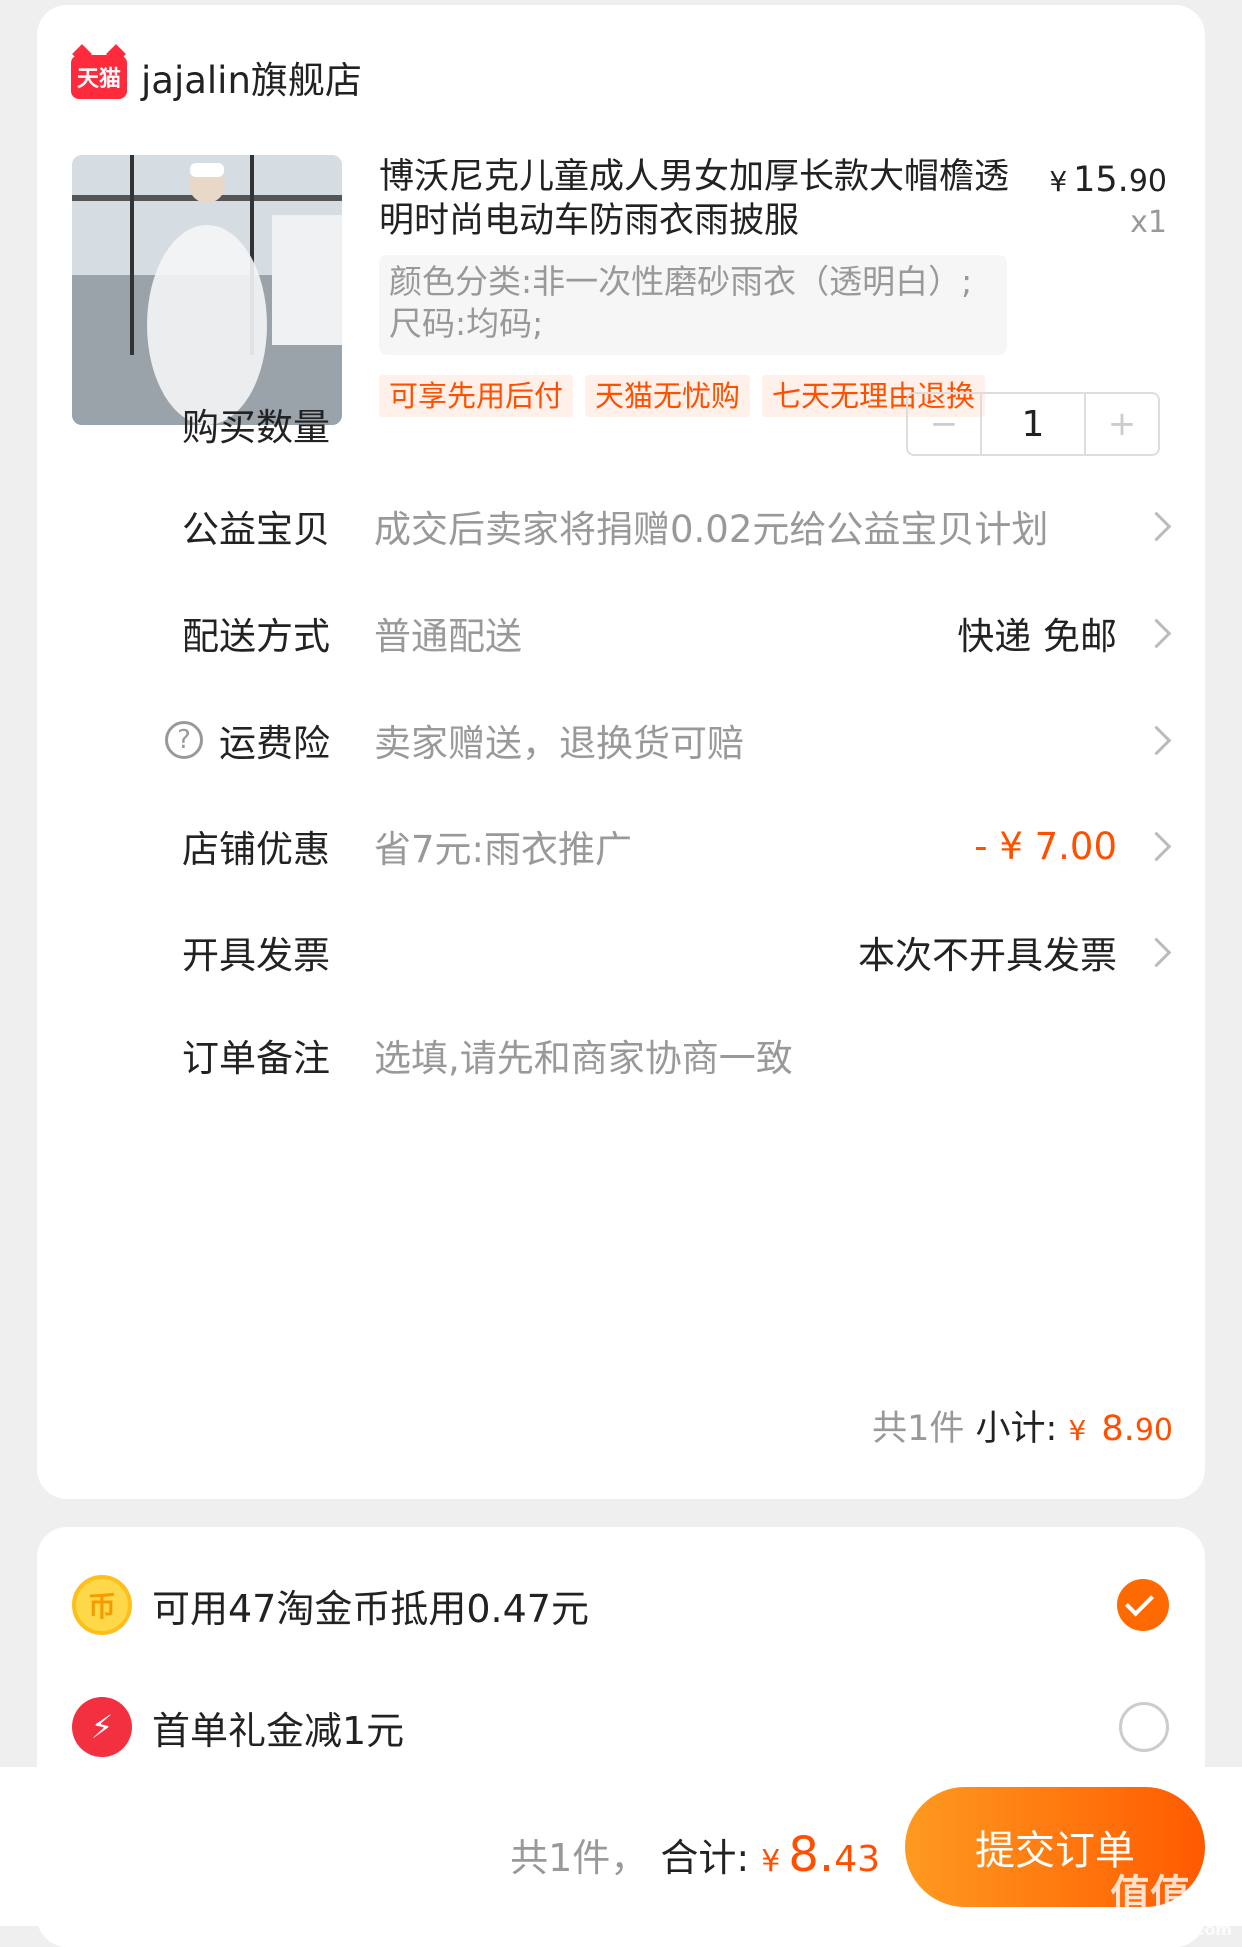 The width and height of the screenshot is (1242, 1947). Describe the element at coordinates (256, 529) in the screenshot. I see `charity-label: 公益宝贝` at that location.